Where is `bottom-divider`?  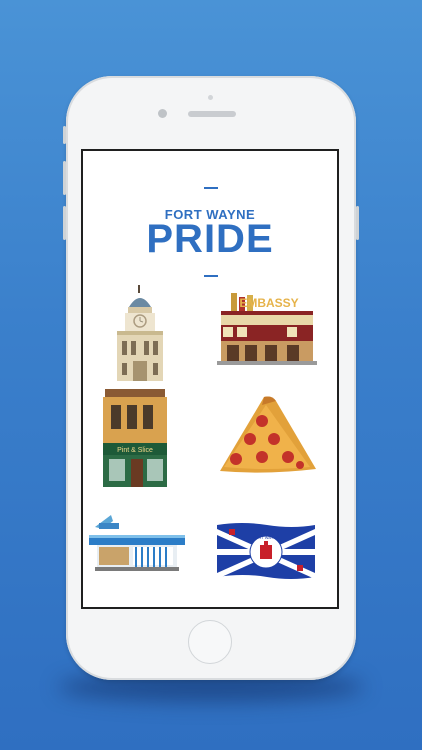
bottom-divider is located at coordinates (211, 276).